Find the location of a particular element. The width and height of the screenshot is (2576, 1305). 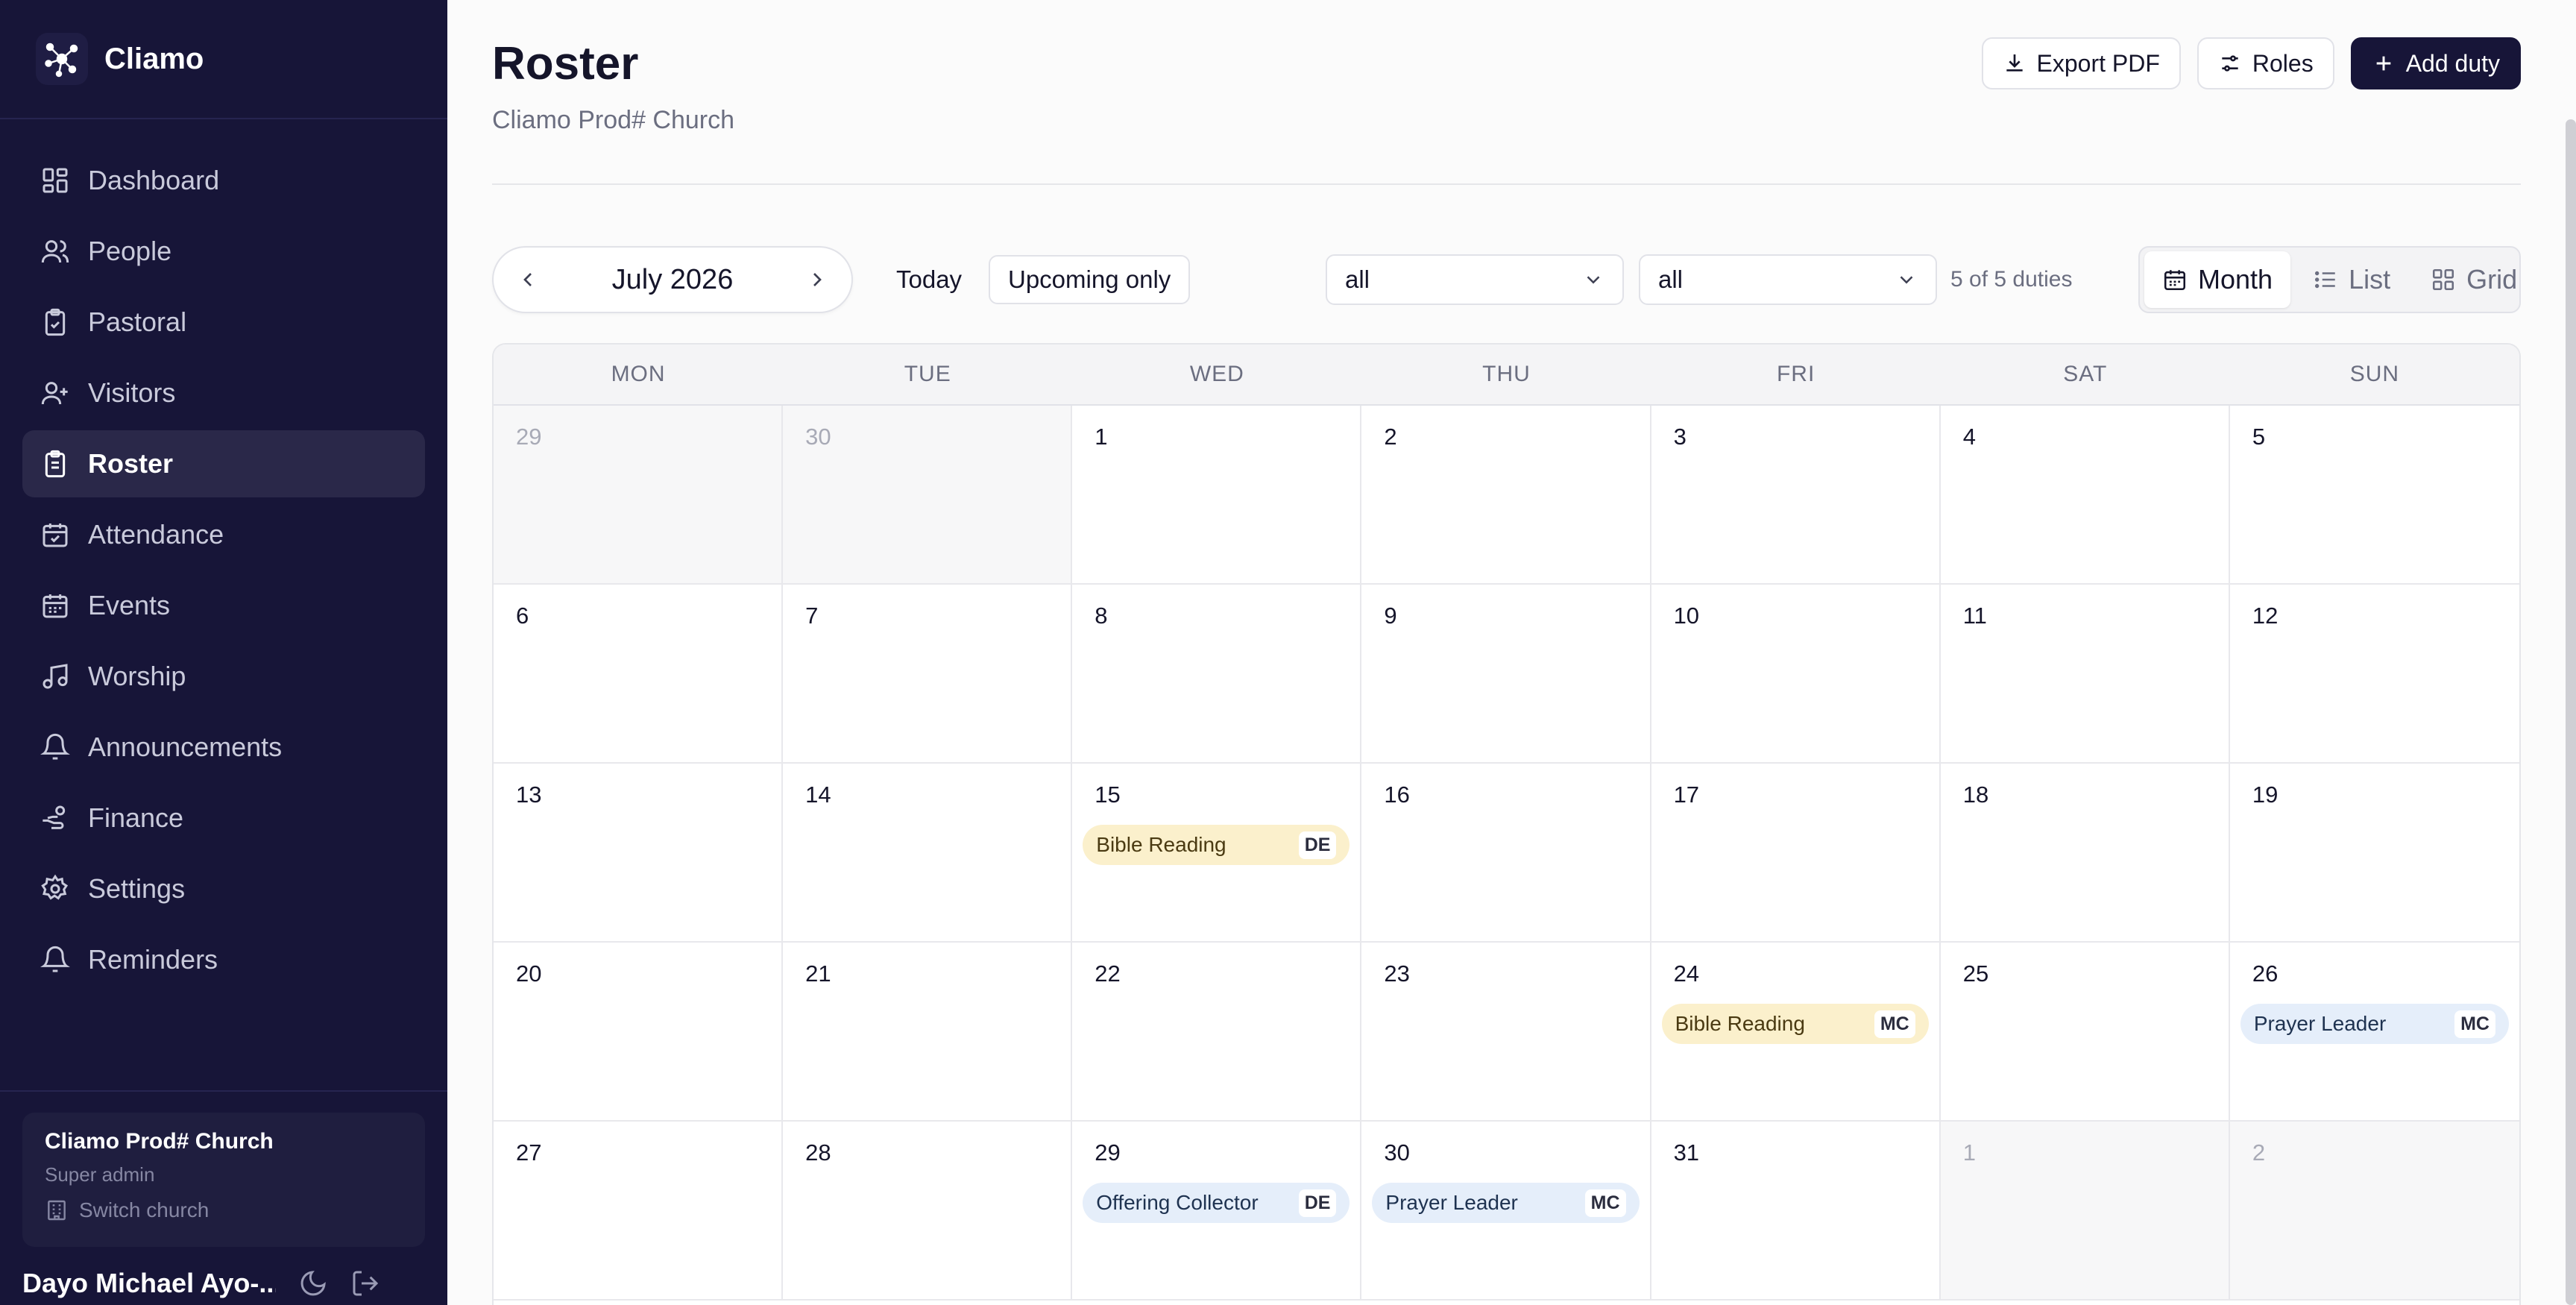

calendar-day-cell: 5 is located at coordinates (2374, 495).